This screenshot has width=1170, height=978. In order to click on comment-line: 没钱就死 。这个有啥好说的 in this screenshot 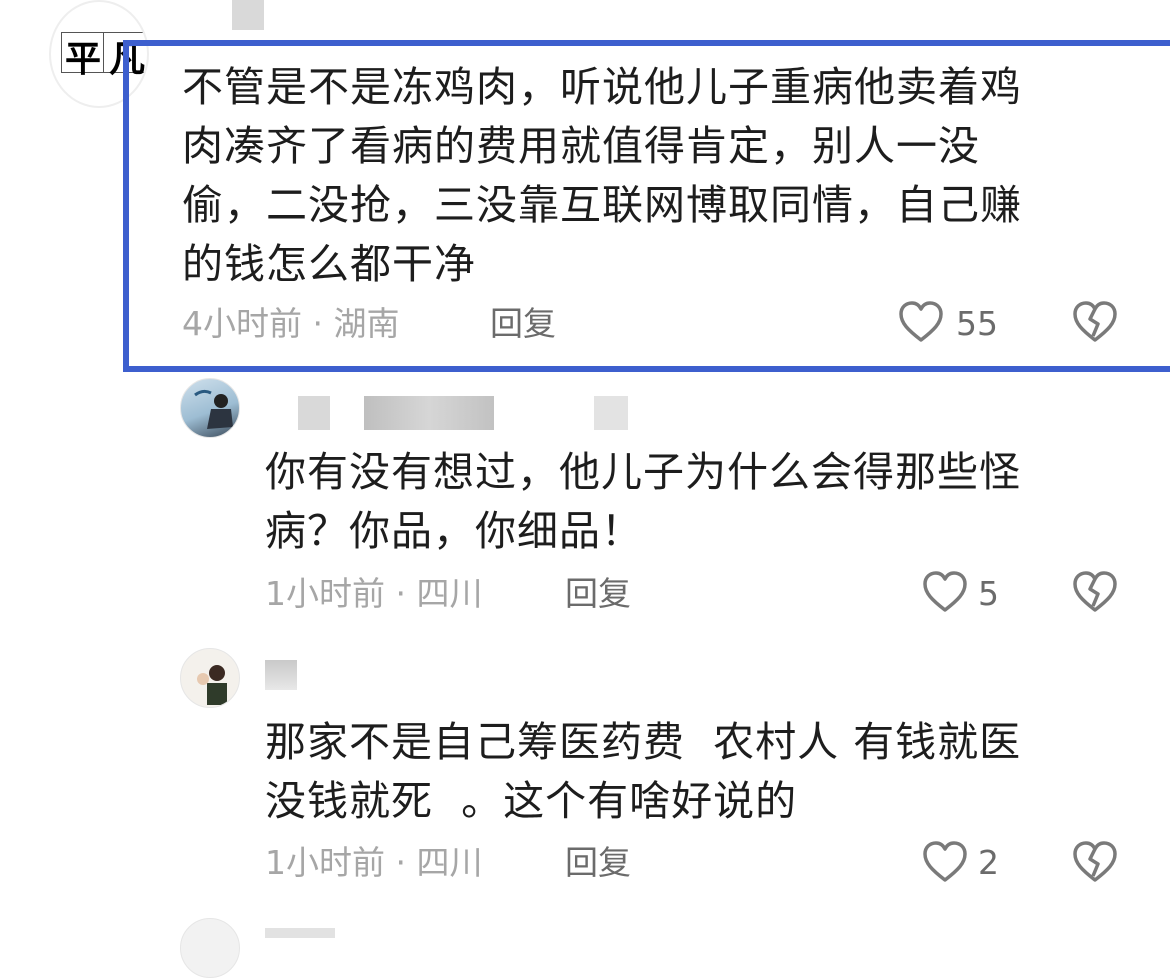, I will do `click(531, 801)`.